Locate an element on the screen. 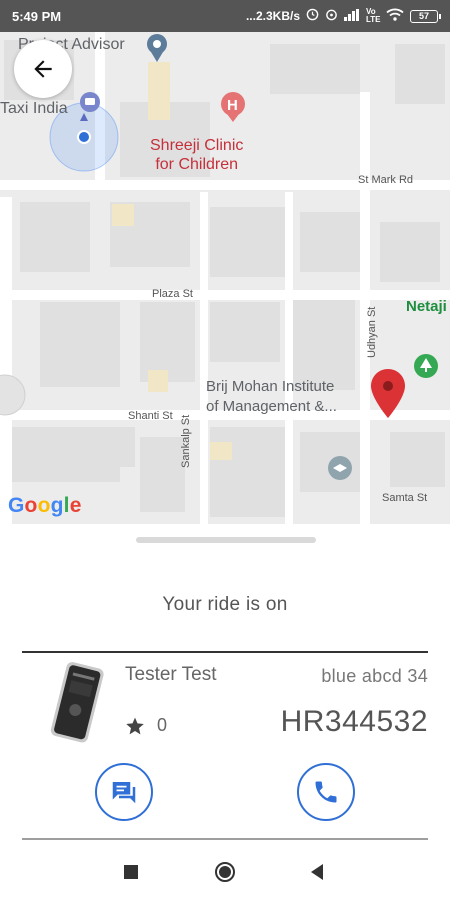 The image size is (450, 900). institute-line-1: Brij Mohan Institute is located at coordinates (270, 386).